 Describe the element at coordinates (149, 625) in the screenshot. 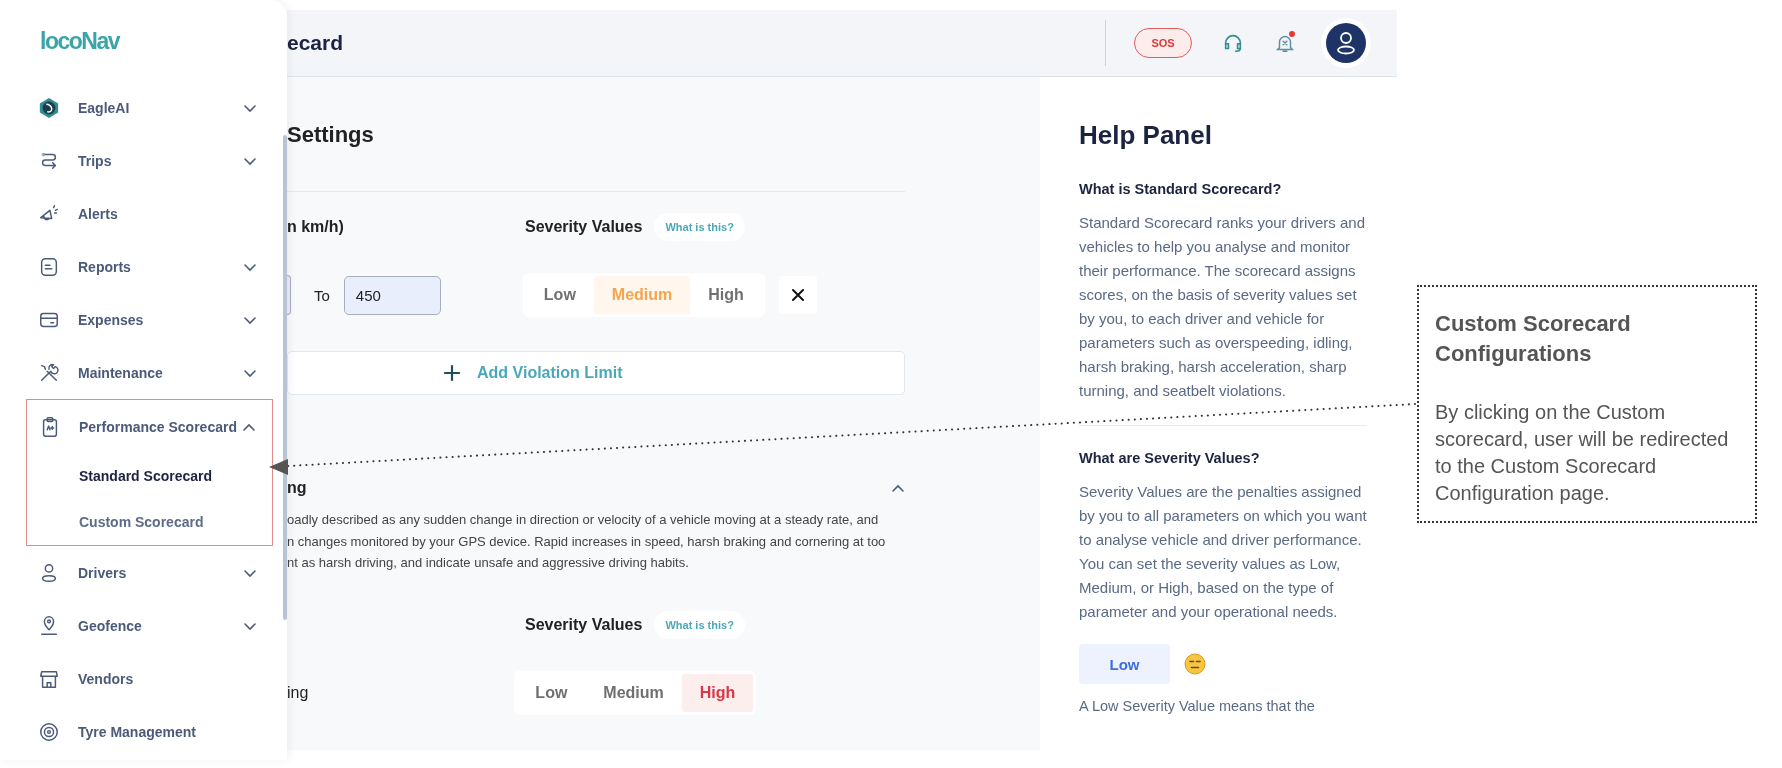

I see `sidebar-item: Geofence` at that location.